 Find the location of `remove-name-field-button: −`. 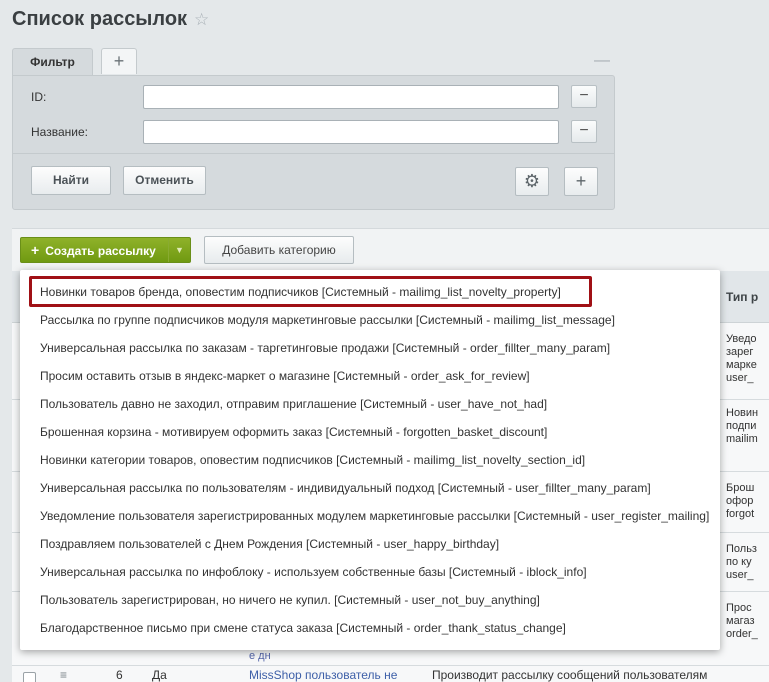

remove-name-field-button: − is located at coordinates (584, 131).